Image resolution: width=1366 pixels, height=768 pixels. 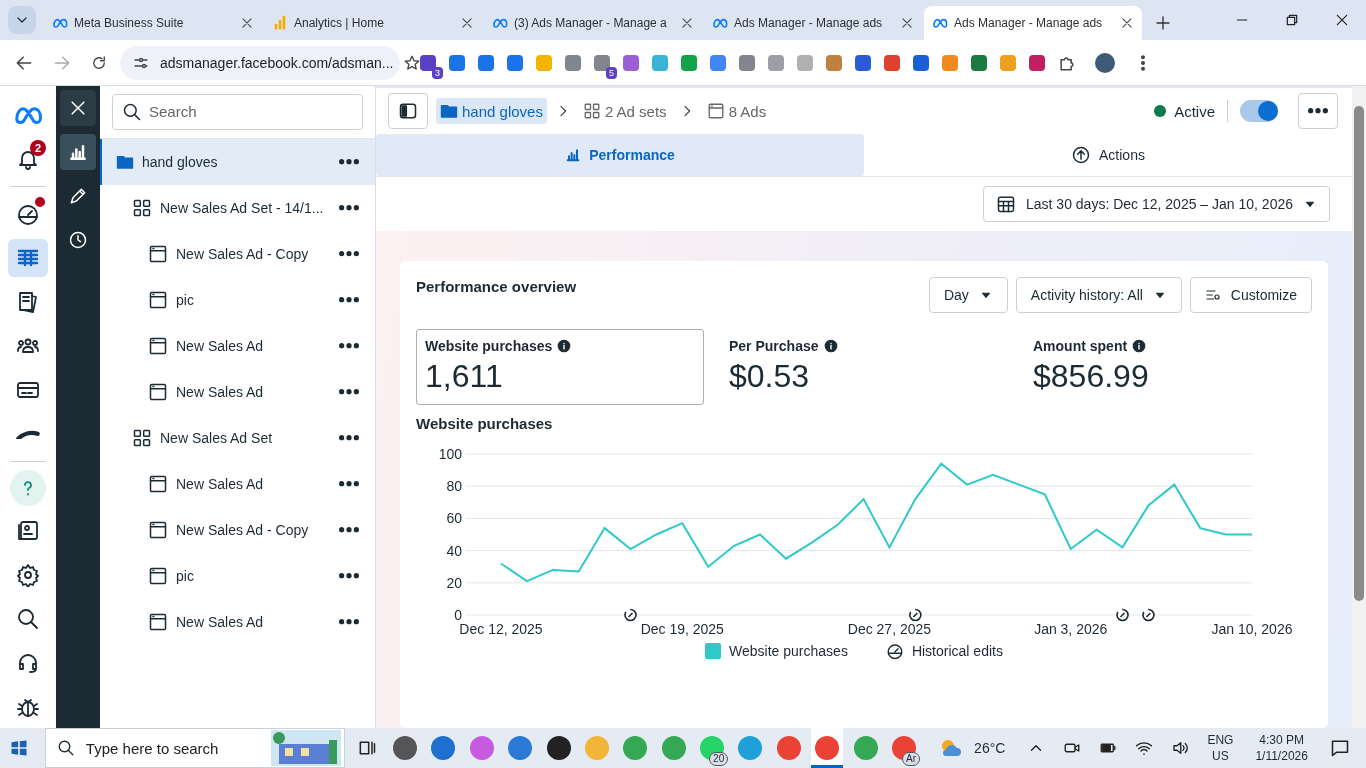 I want to click on profile-avatar, so click(x=1105, y=62).